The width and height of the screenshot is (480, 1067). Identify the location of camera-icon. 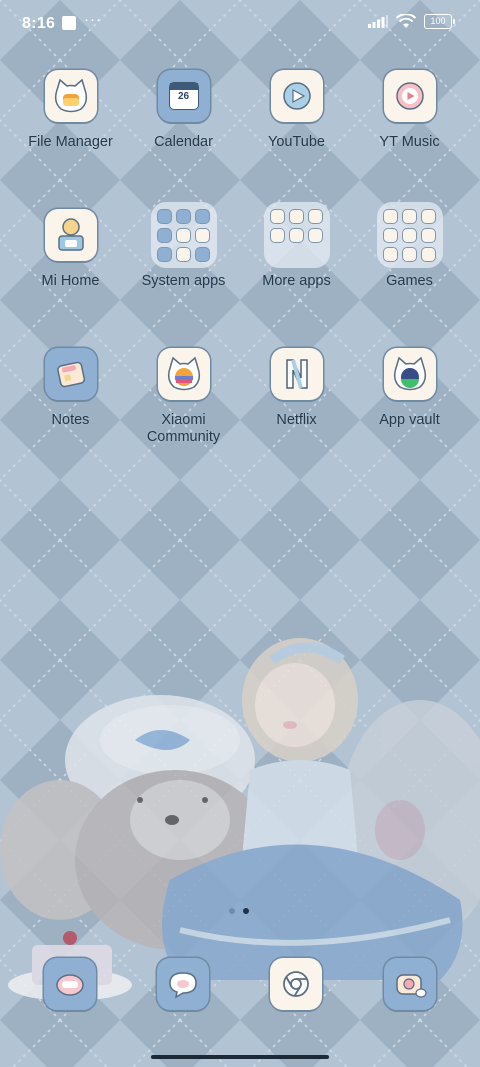
(410, 984).